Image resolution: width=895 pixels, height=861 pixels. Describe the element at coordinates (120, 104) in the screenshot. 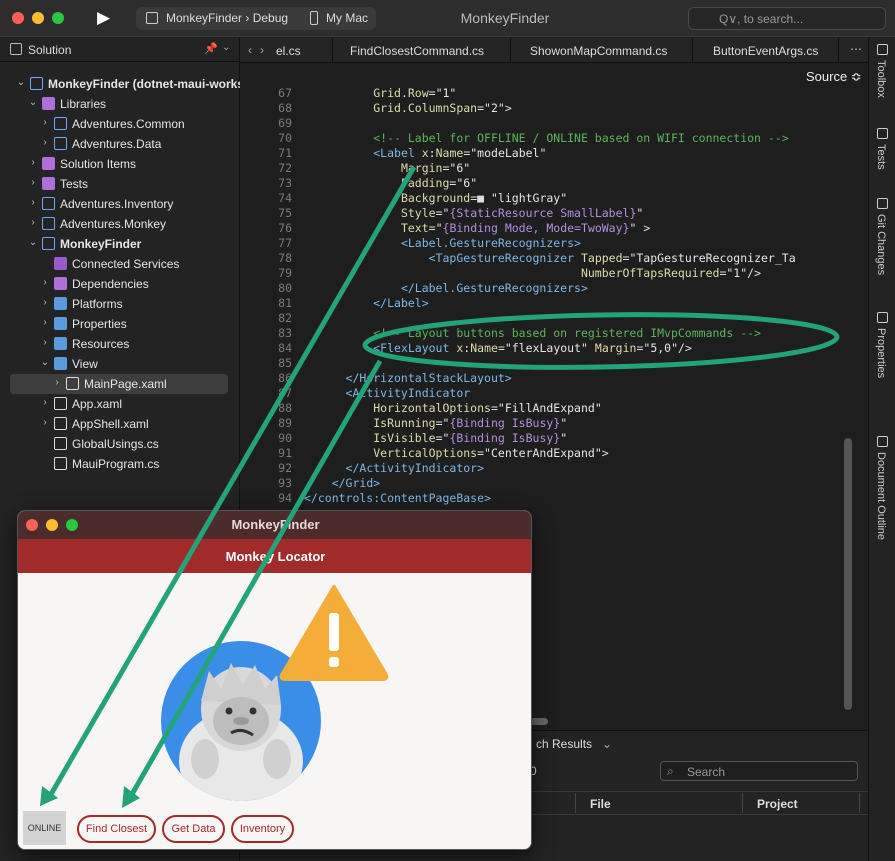

I see `solution-tree-item: ⌄ Libraries` at that location.